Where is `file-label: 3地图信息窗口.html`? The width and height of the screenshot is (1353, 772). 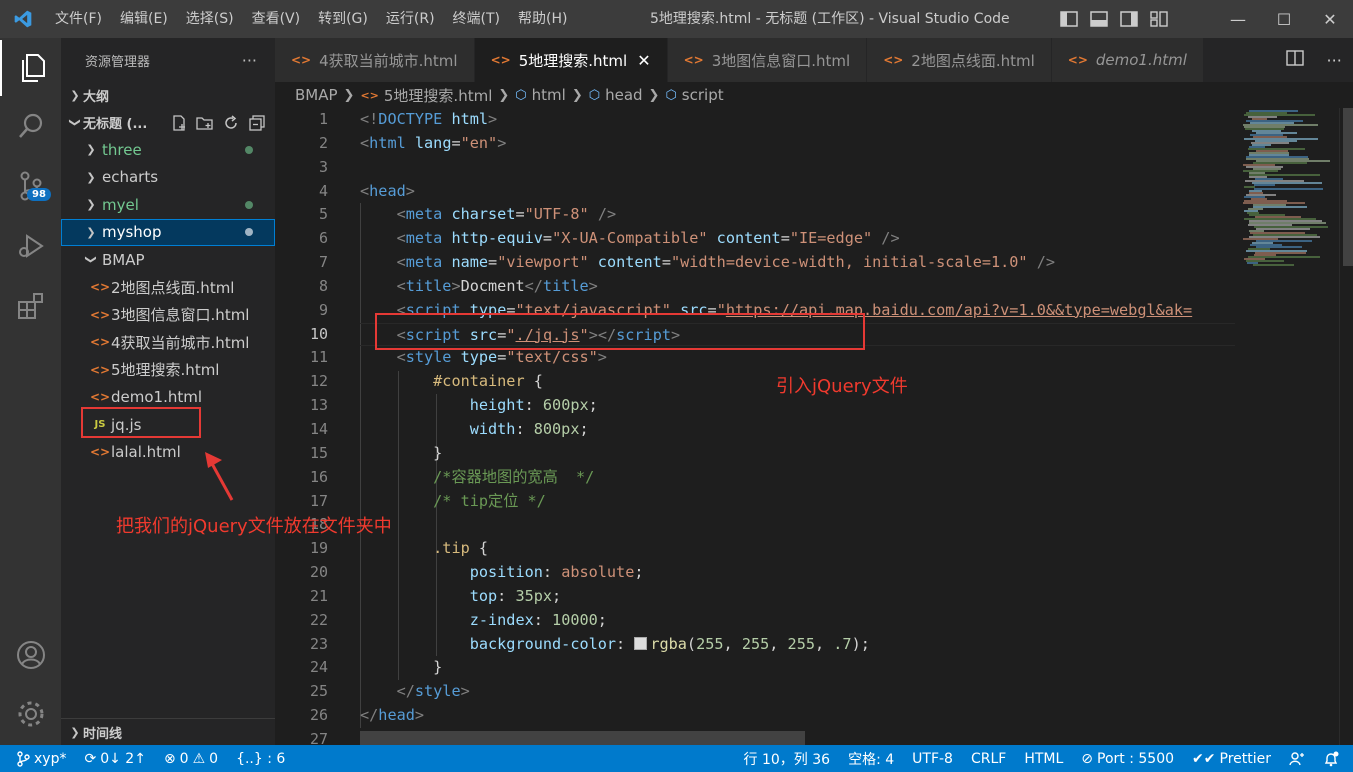 file-label: 3地图信息窗口.html is located at coordinates (180, 315).